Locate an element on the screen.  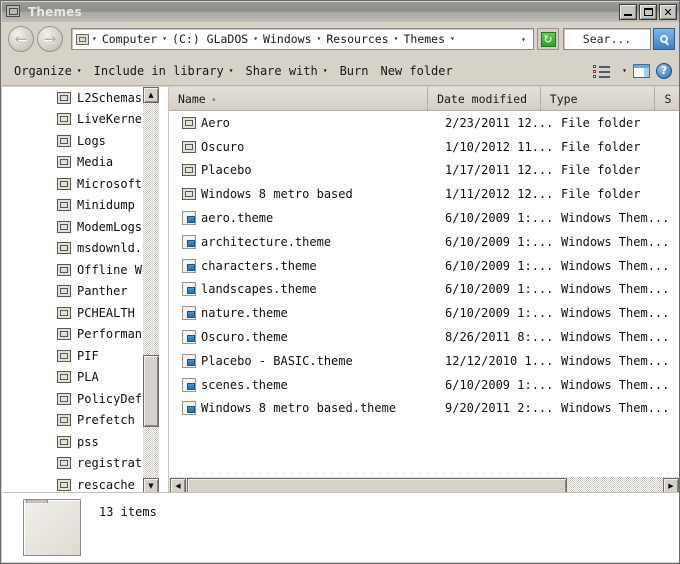
file-name-label: landscapes.theme is located at coordinates (259, 289).